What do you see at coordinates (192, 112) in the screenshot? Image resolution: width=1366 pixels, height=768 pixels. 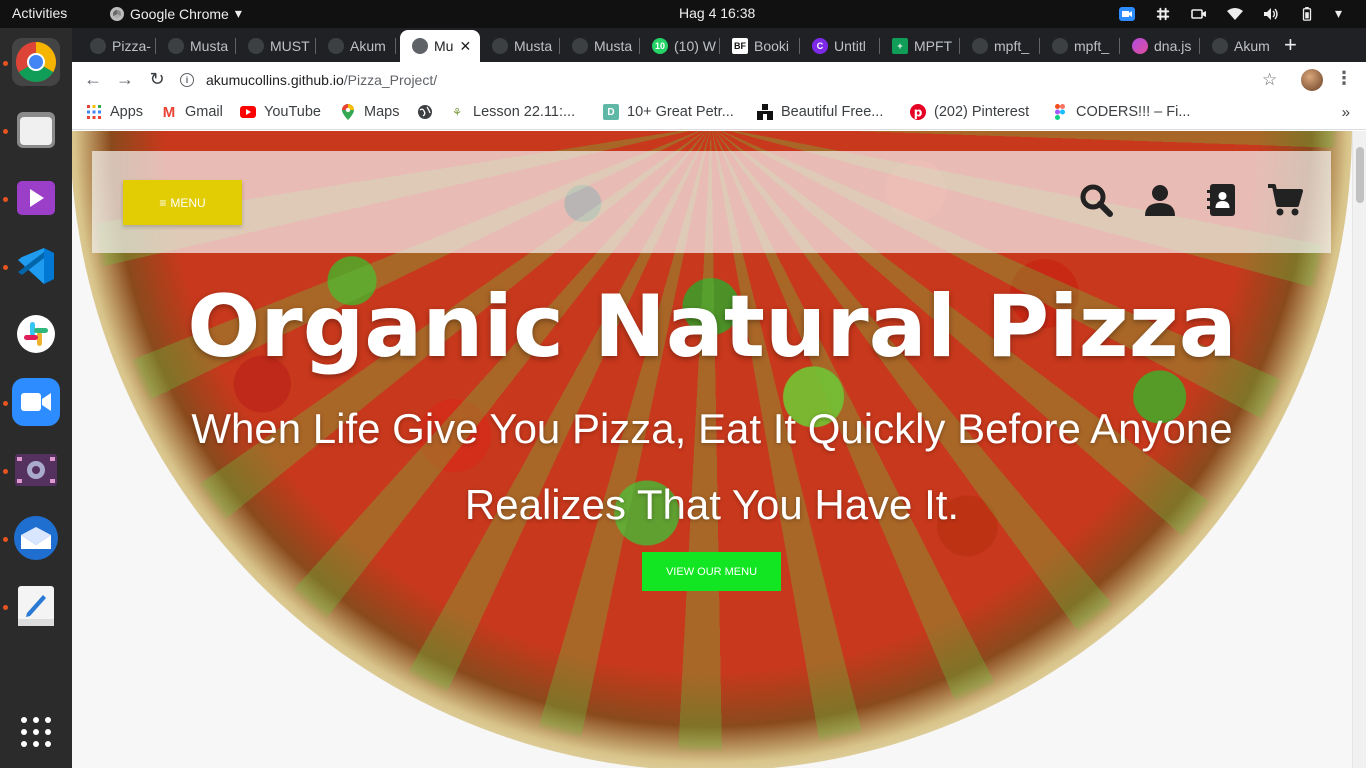 I see `bookmark-gmail: M Gmail` at bounding box center [192, 112].